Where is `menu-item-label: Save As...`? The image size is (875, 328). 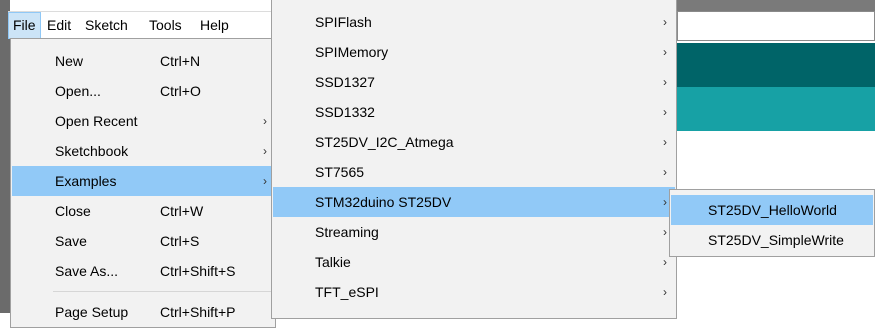
menu-item-label: Save As... is located at coordinates (87, 271).